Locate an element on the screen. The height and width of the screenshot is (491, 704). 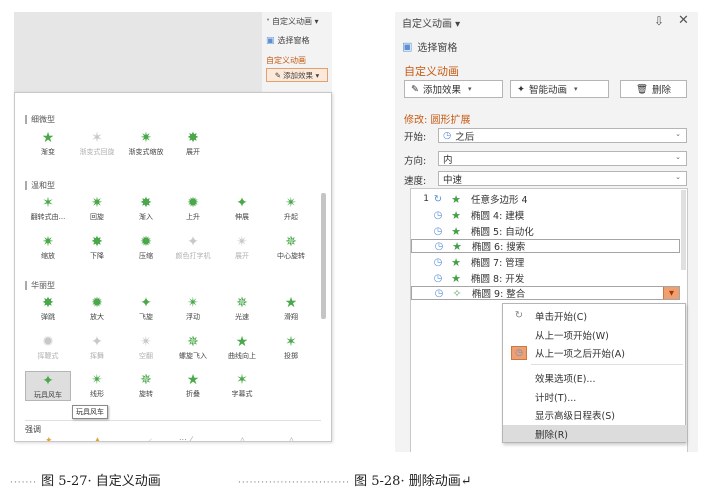
effect-tile: ✹ 挥鞭式 is located at coordinates (48, 348).